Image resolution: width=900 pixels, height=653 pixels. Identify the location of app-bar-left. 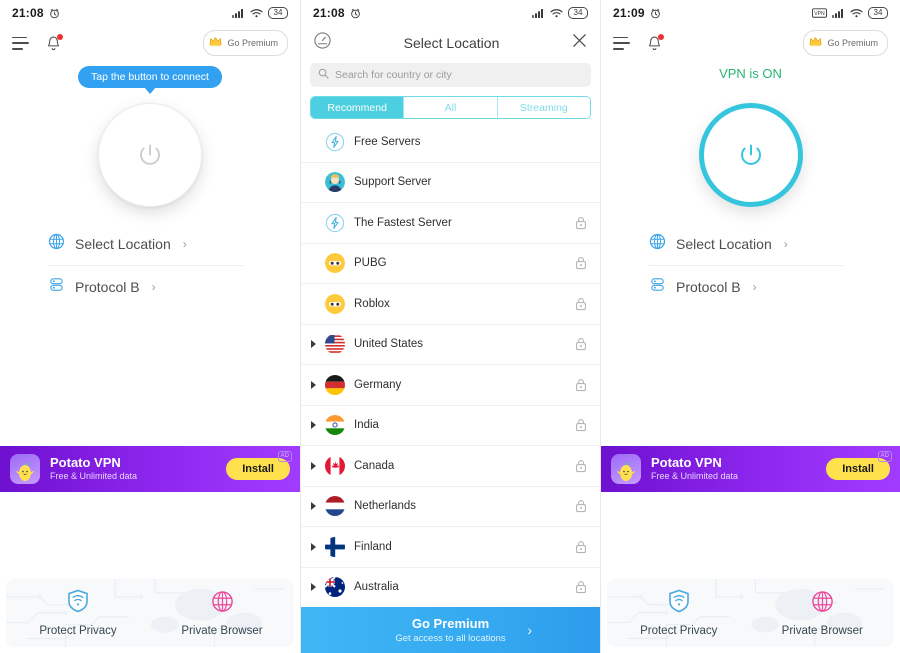
(37, 42).